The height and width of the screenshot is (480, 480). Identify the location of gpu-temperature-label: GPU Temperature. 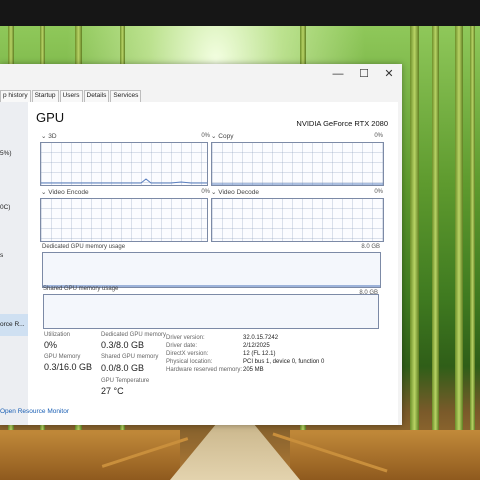
(125, 381).